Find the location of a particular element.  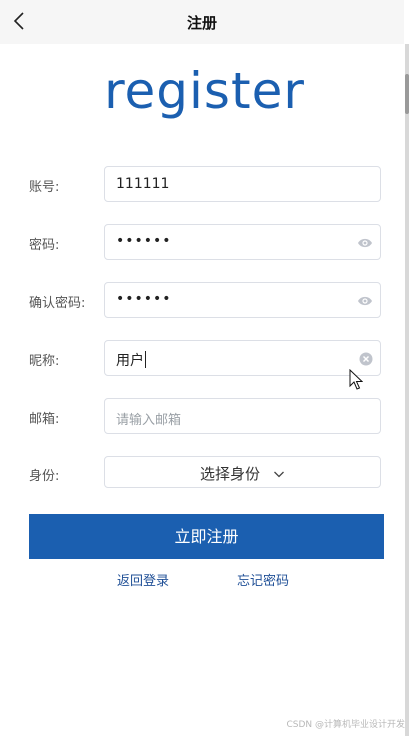

nickname-label: 昵称: is located at coordinates (44, 361).